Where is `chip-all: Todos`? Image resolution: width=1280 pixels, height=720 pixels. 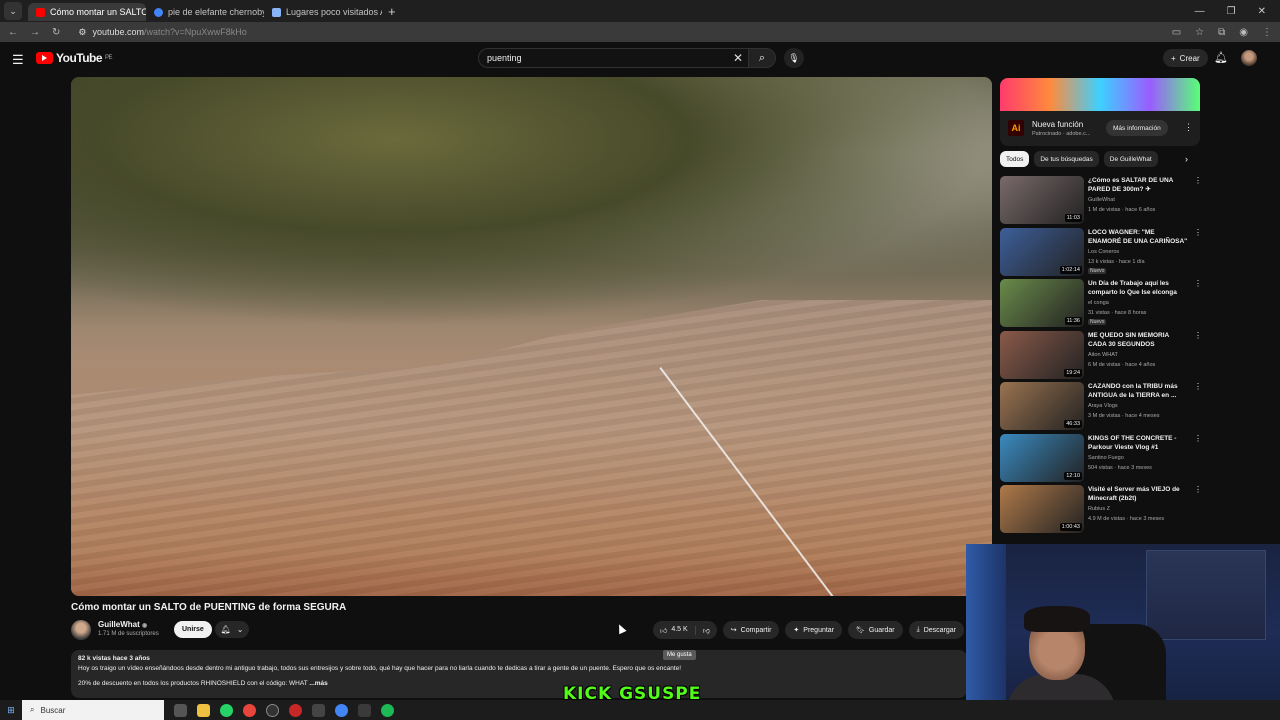
chip-all: Todos is located at coordinates (1015, 159).